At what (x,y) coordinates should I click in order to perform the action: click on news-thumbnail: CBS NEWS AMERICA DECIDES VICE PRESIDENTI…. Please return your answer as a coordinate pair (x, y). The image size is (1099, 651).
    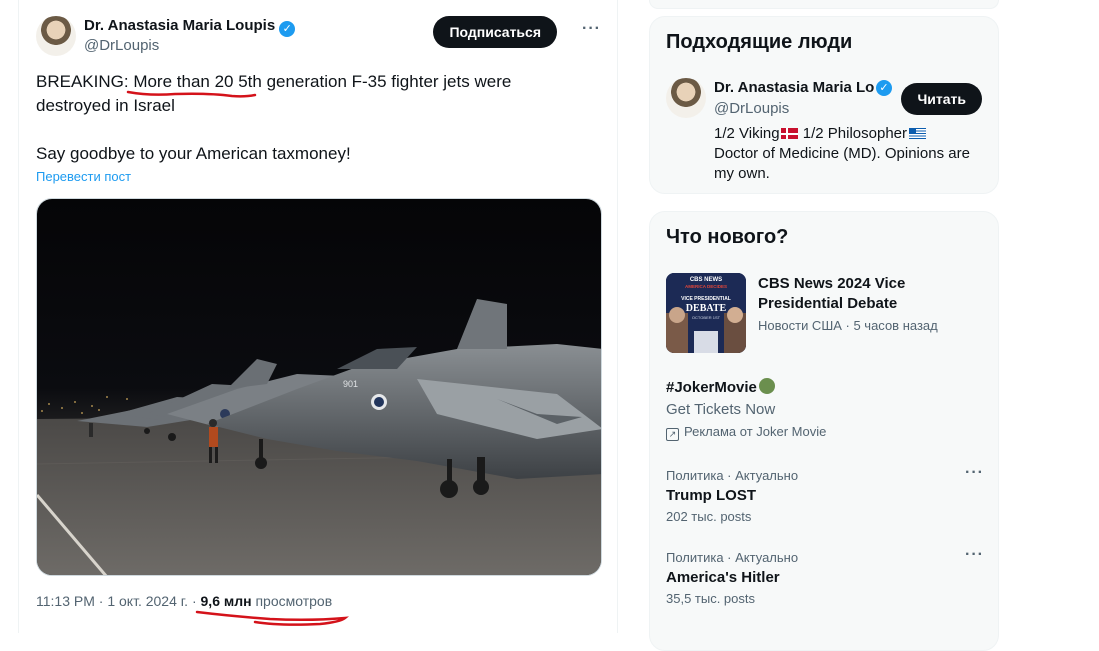
    Looking at the image, I should click on (706, 313).